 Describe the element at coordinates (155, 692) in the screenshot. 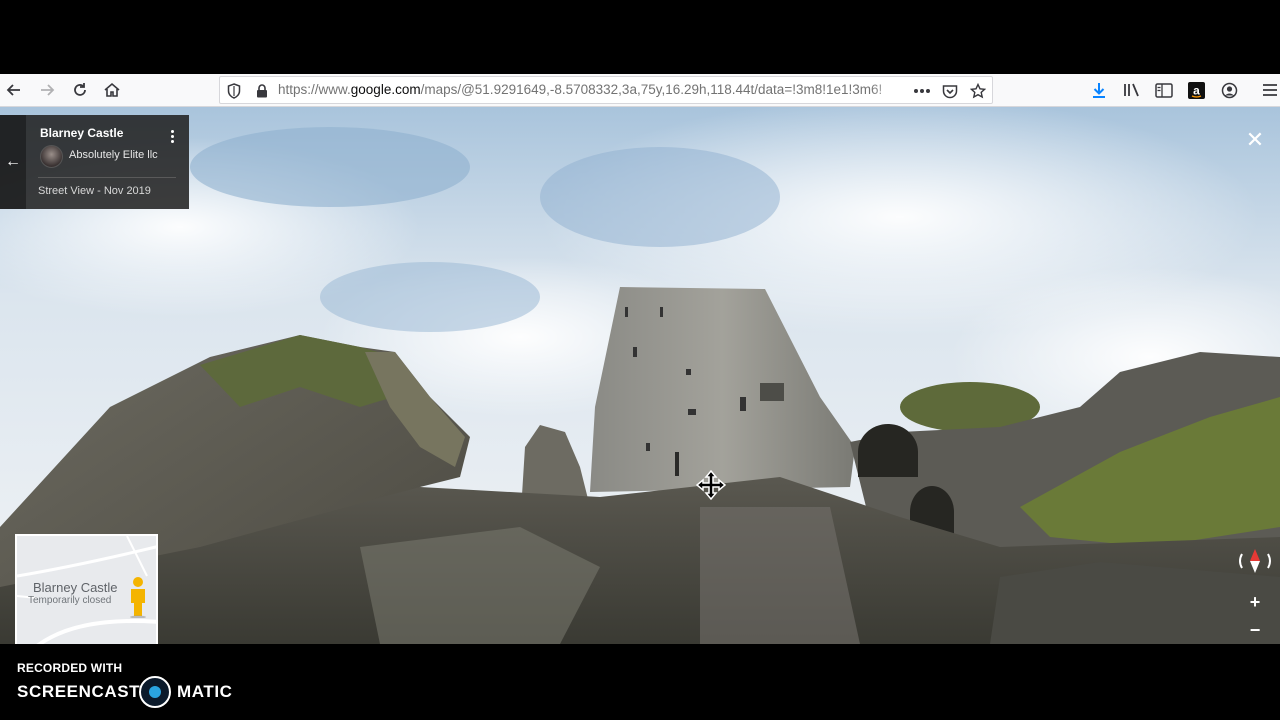

I see `screencast-logo-icon` at that location.